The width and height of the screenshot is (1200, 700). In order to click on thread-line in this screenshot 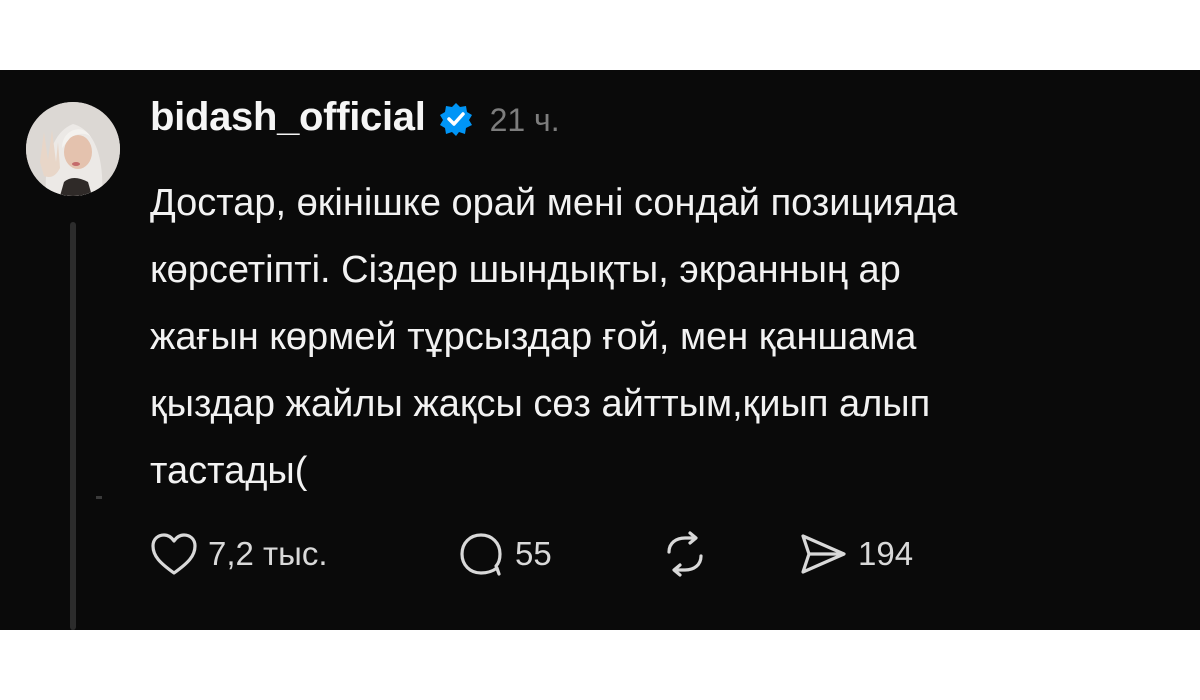, I will do `click(73, 426)`.